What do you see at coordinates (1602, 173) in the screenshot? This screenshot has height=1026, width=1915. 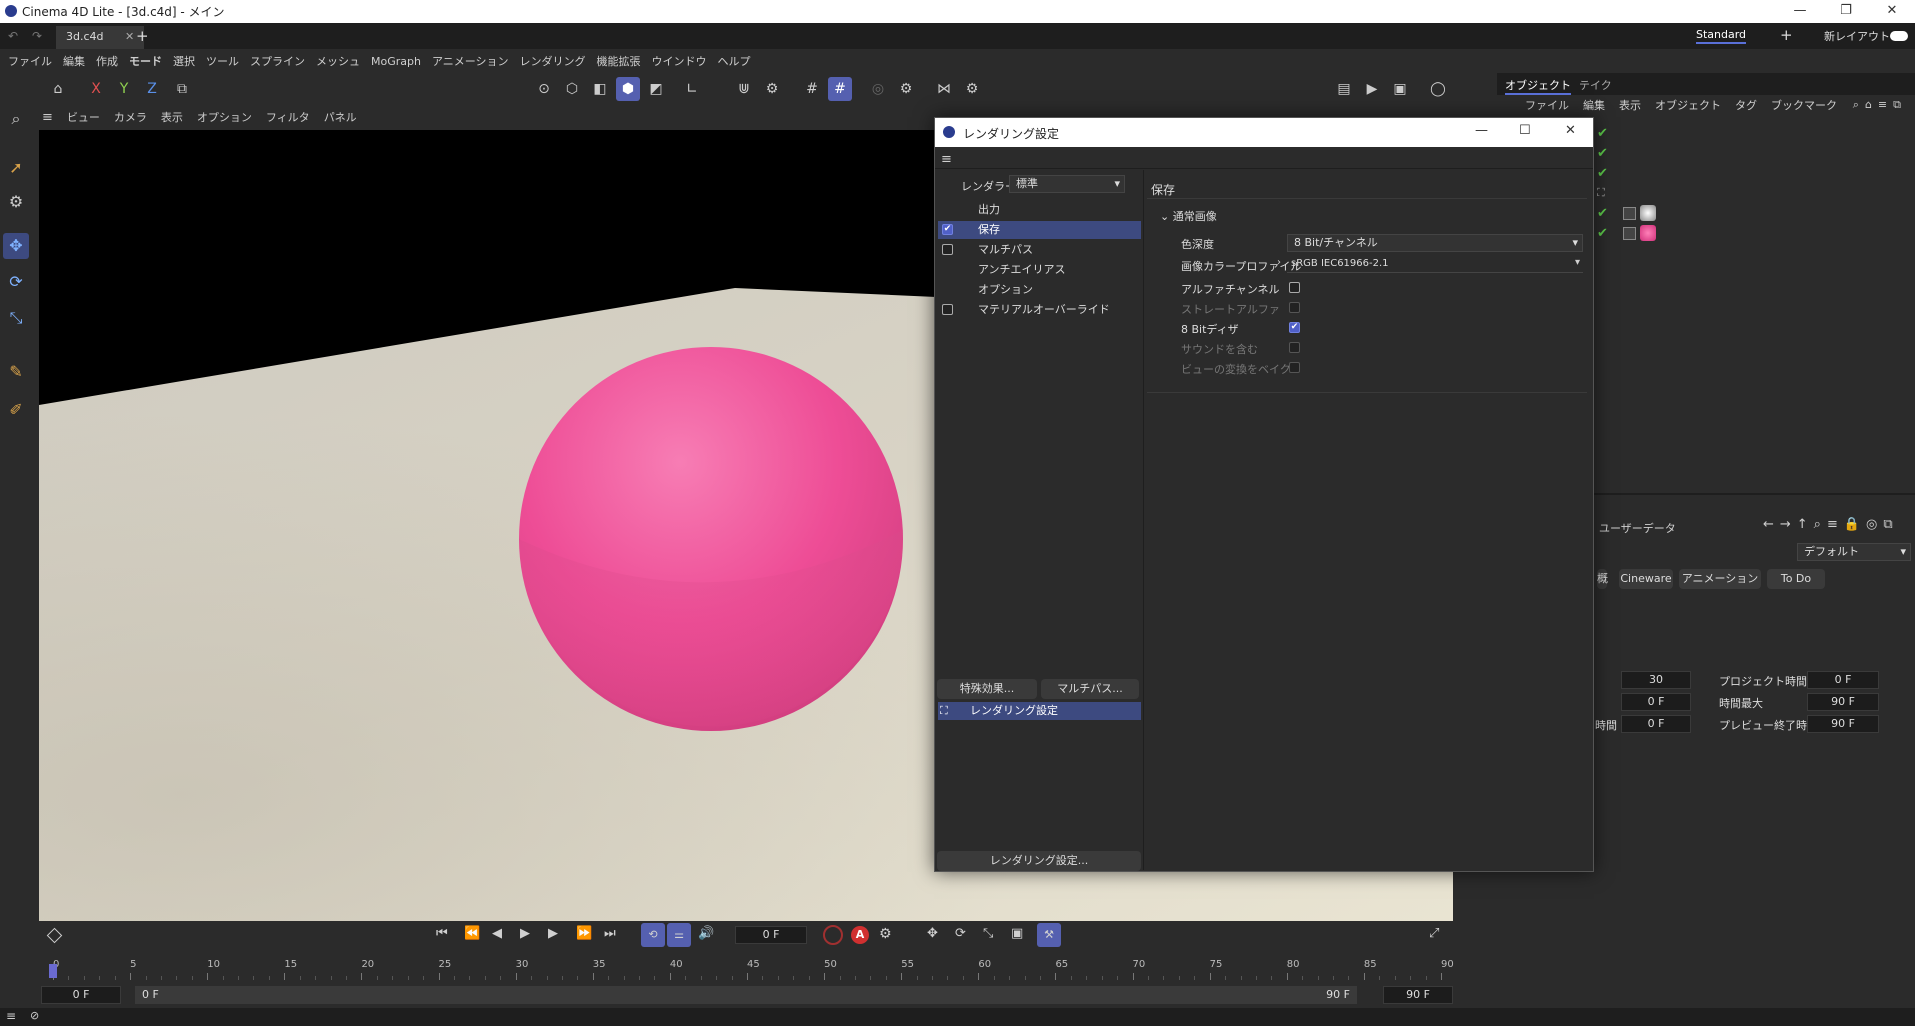 I see `object-visible-check-3: ✔` at bounding box center [1602, 173].